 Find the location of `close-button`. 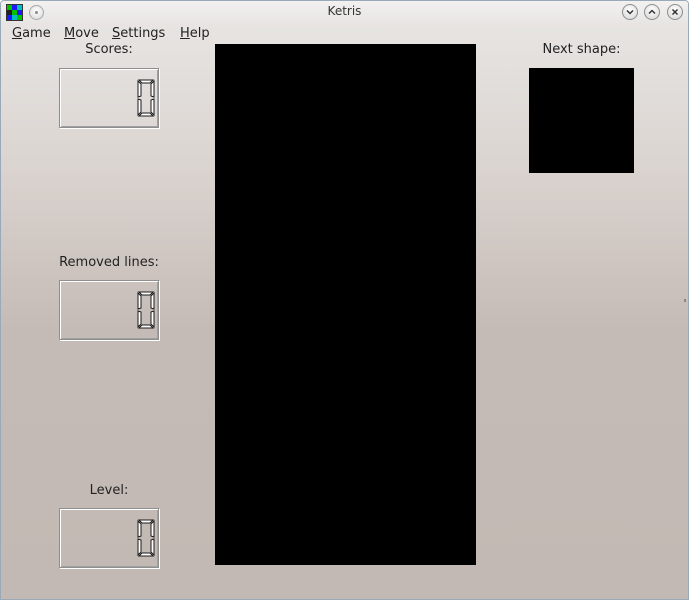

close-button is located at coordinates (675, 12).